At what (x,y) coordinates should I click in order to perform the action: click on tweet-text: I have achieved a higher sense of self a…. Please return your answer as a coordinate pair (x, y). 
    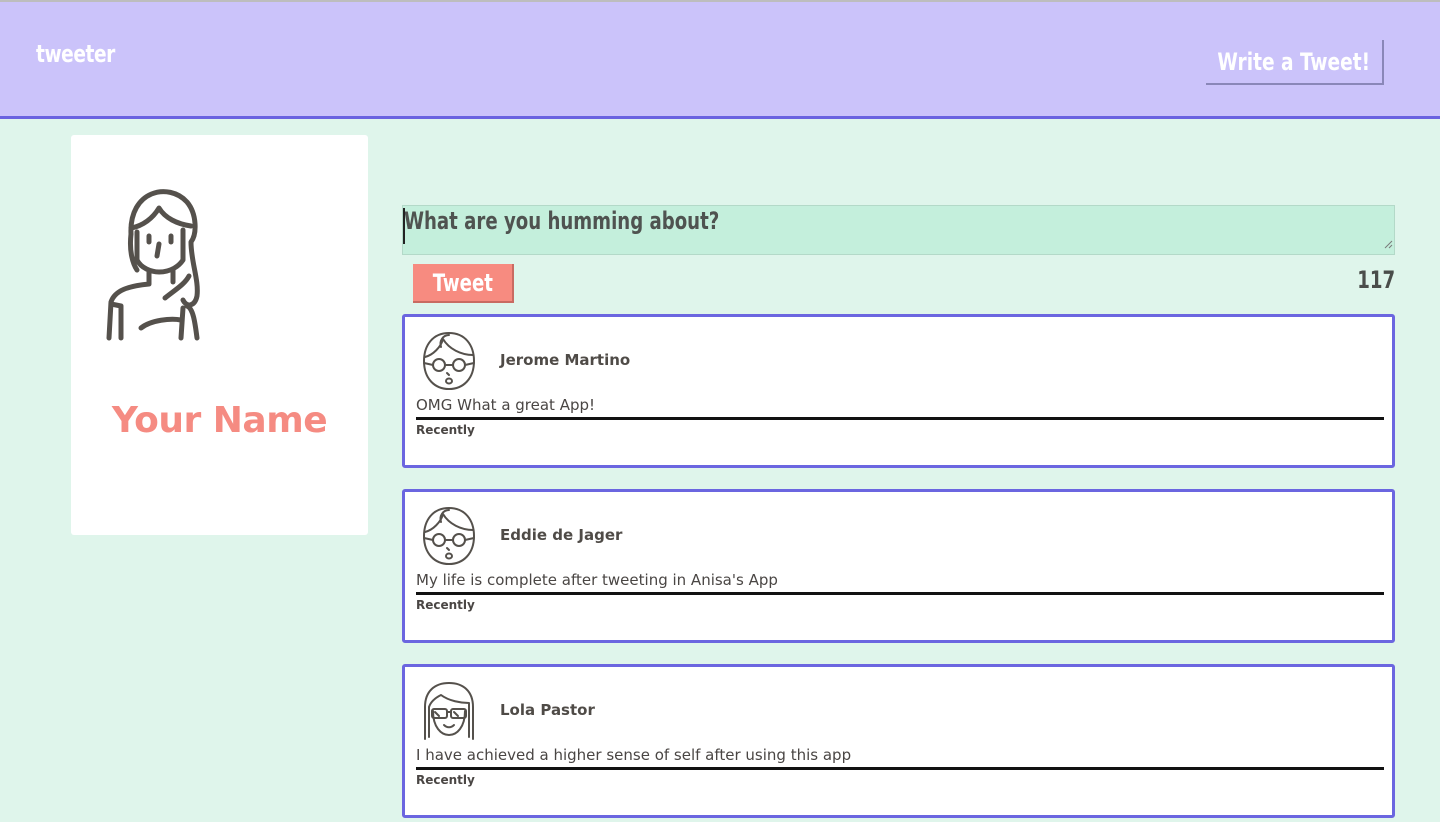
    Looking at the image, I should click on (634, 755).